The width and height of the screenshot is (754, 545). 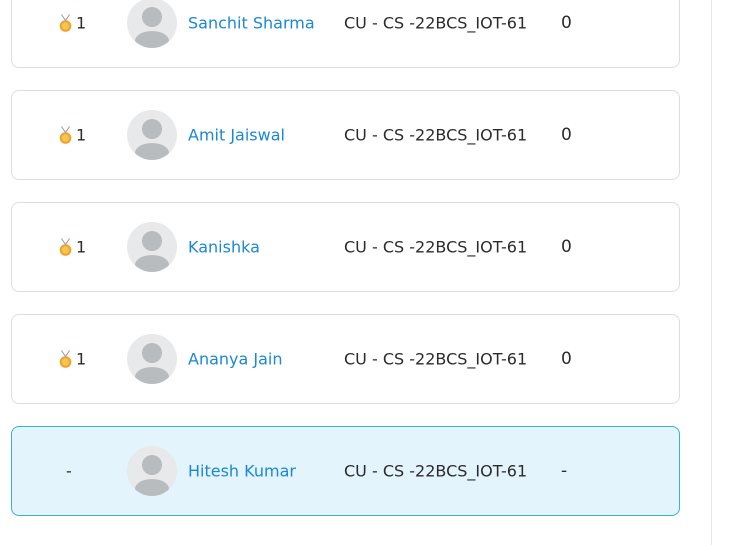 I want to click on leaderboard-row: 1 Amit Jaiswal CU - CS -22BCS_IOT-61 0, so click(x=345, y=135).